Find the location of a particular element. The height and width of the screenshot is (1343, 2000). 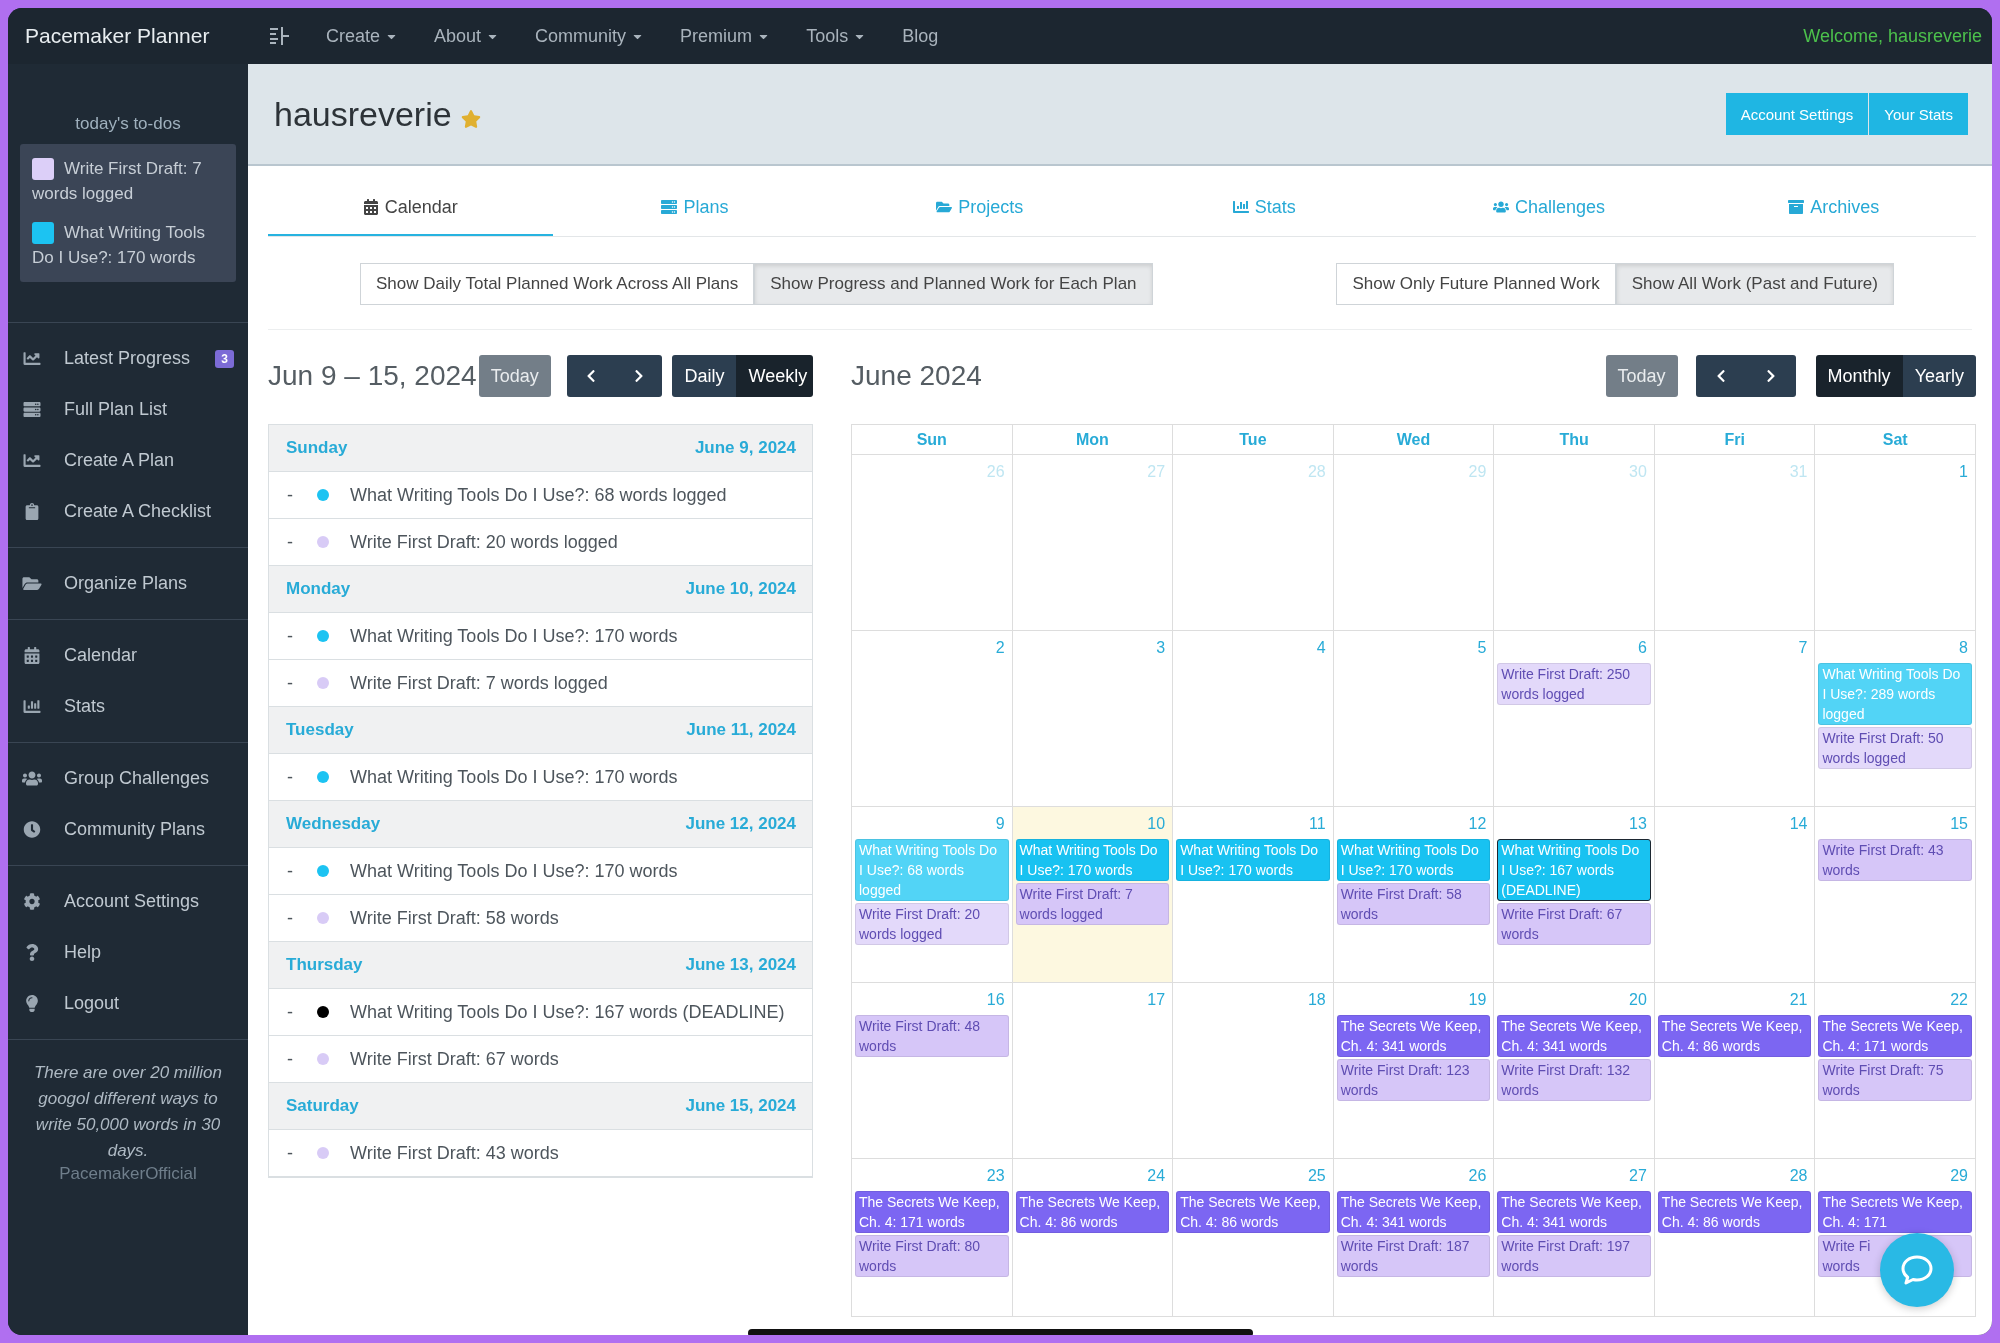

calendar-day: 25 The Secrets We Keep, Ch. 4: 86 words is located at coordinates (1253, 1238).